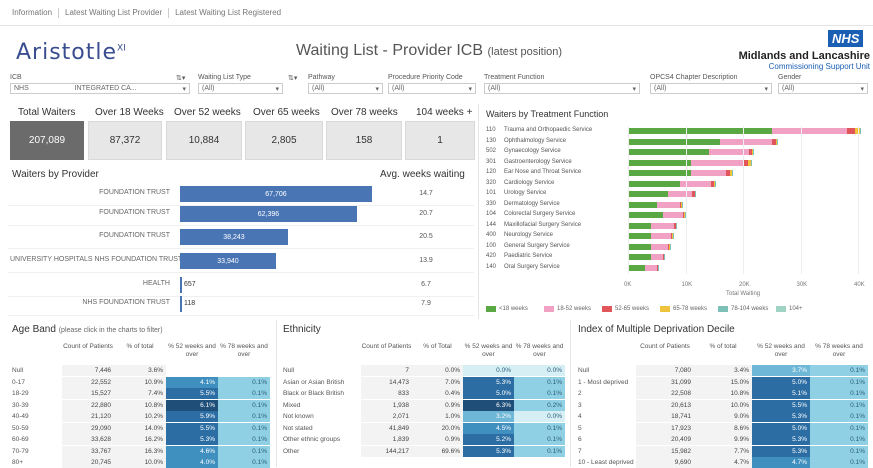 Image resolution: width=873 pixels, height=468 pixels. I want to click on table-cell: 20,745, so click(88, 462).